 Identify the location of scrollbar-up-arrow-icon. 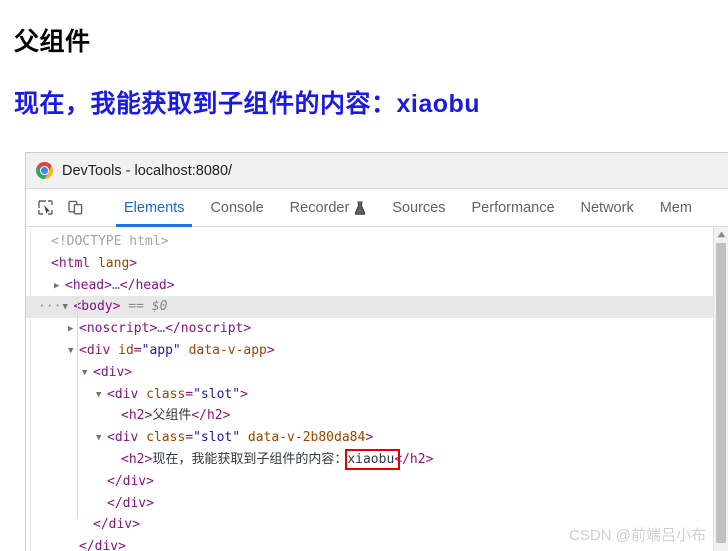
(721, 234).